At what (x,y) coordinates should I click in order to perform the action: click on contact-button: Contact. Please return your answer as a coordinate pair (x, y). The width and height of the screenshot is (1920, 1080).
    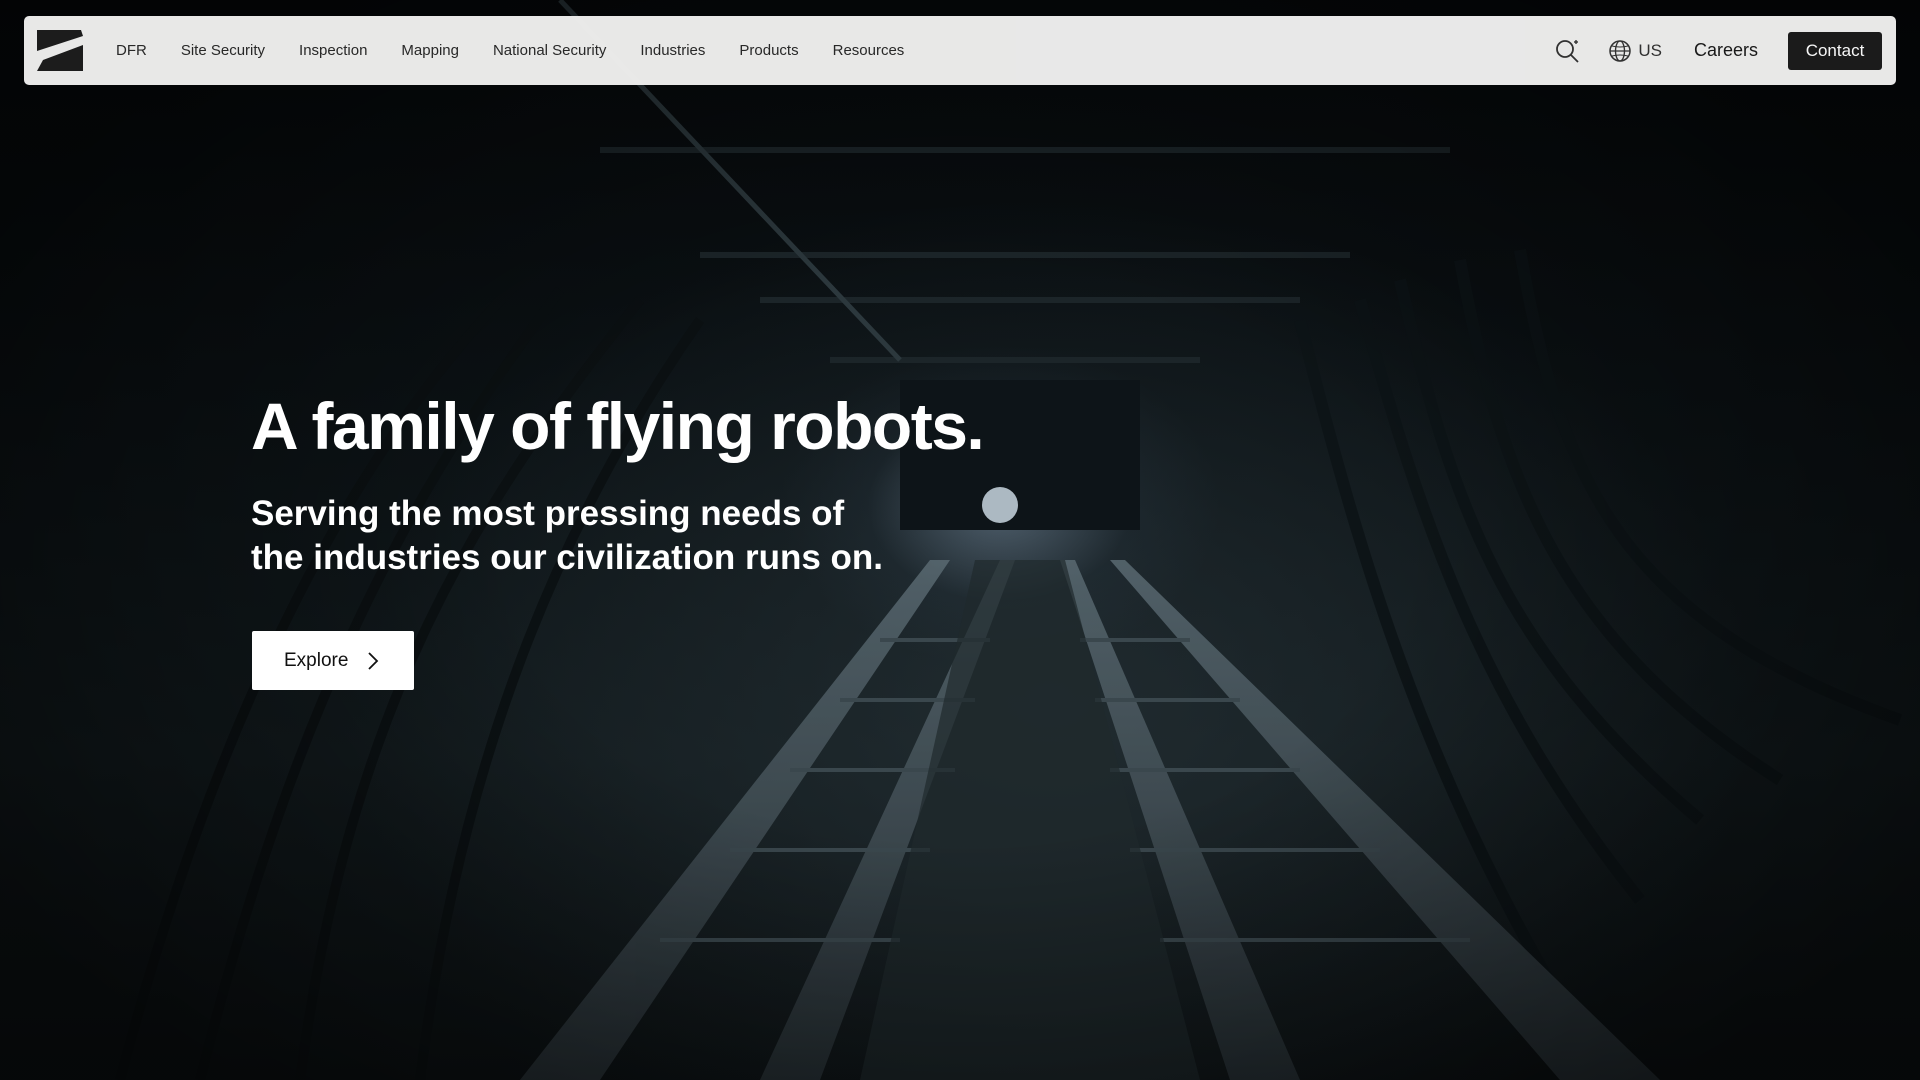
    Looking at the image, I should click on (1835, 50).